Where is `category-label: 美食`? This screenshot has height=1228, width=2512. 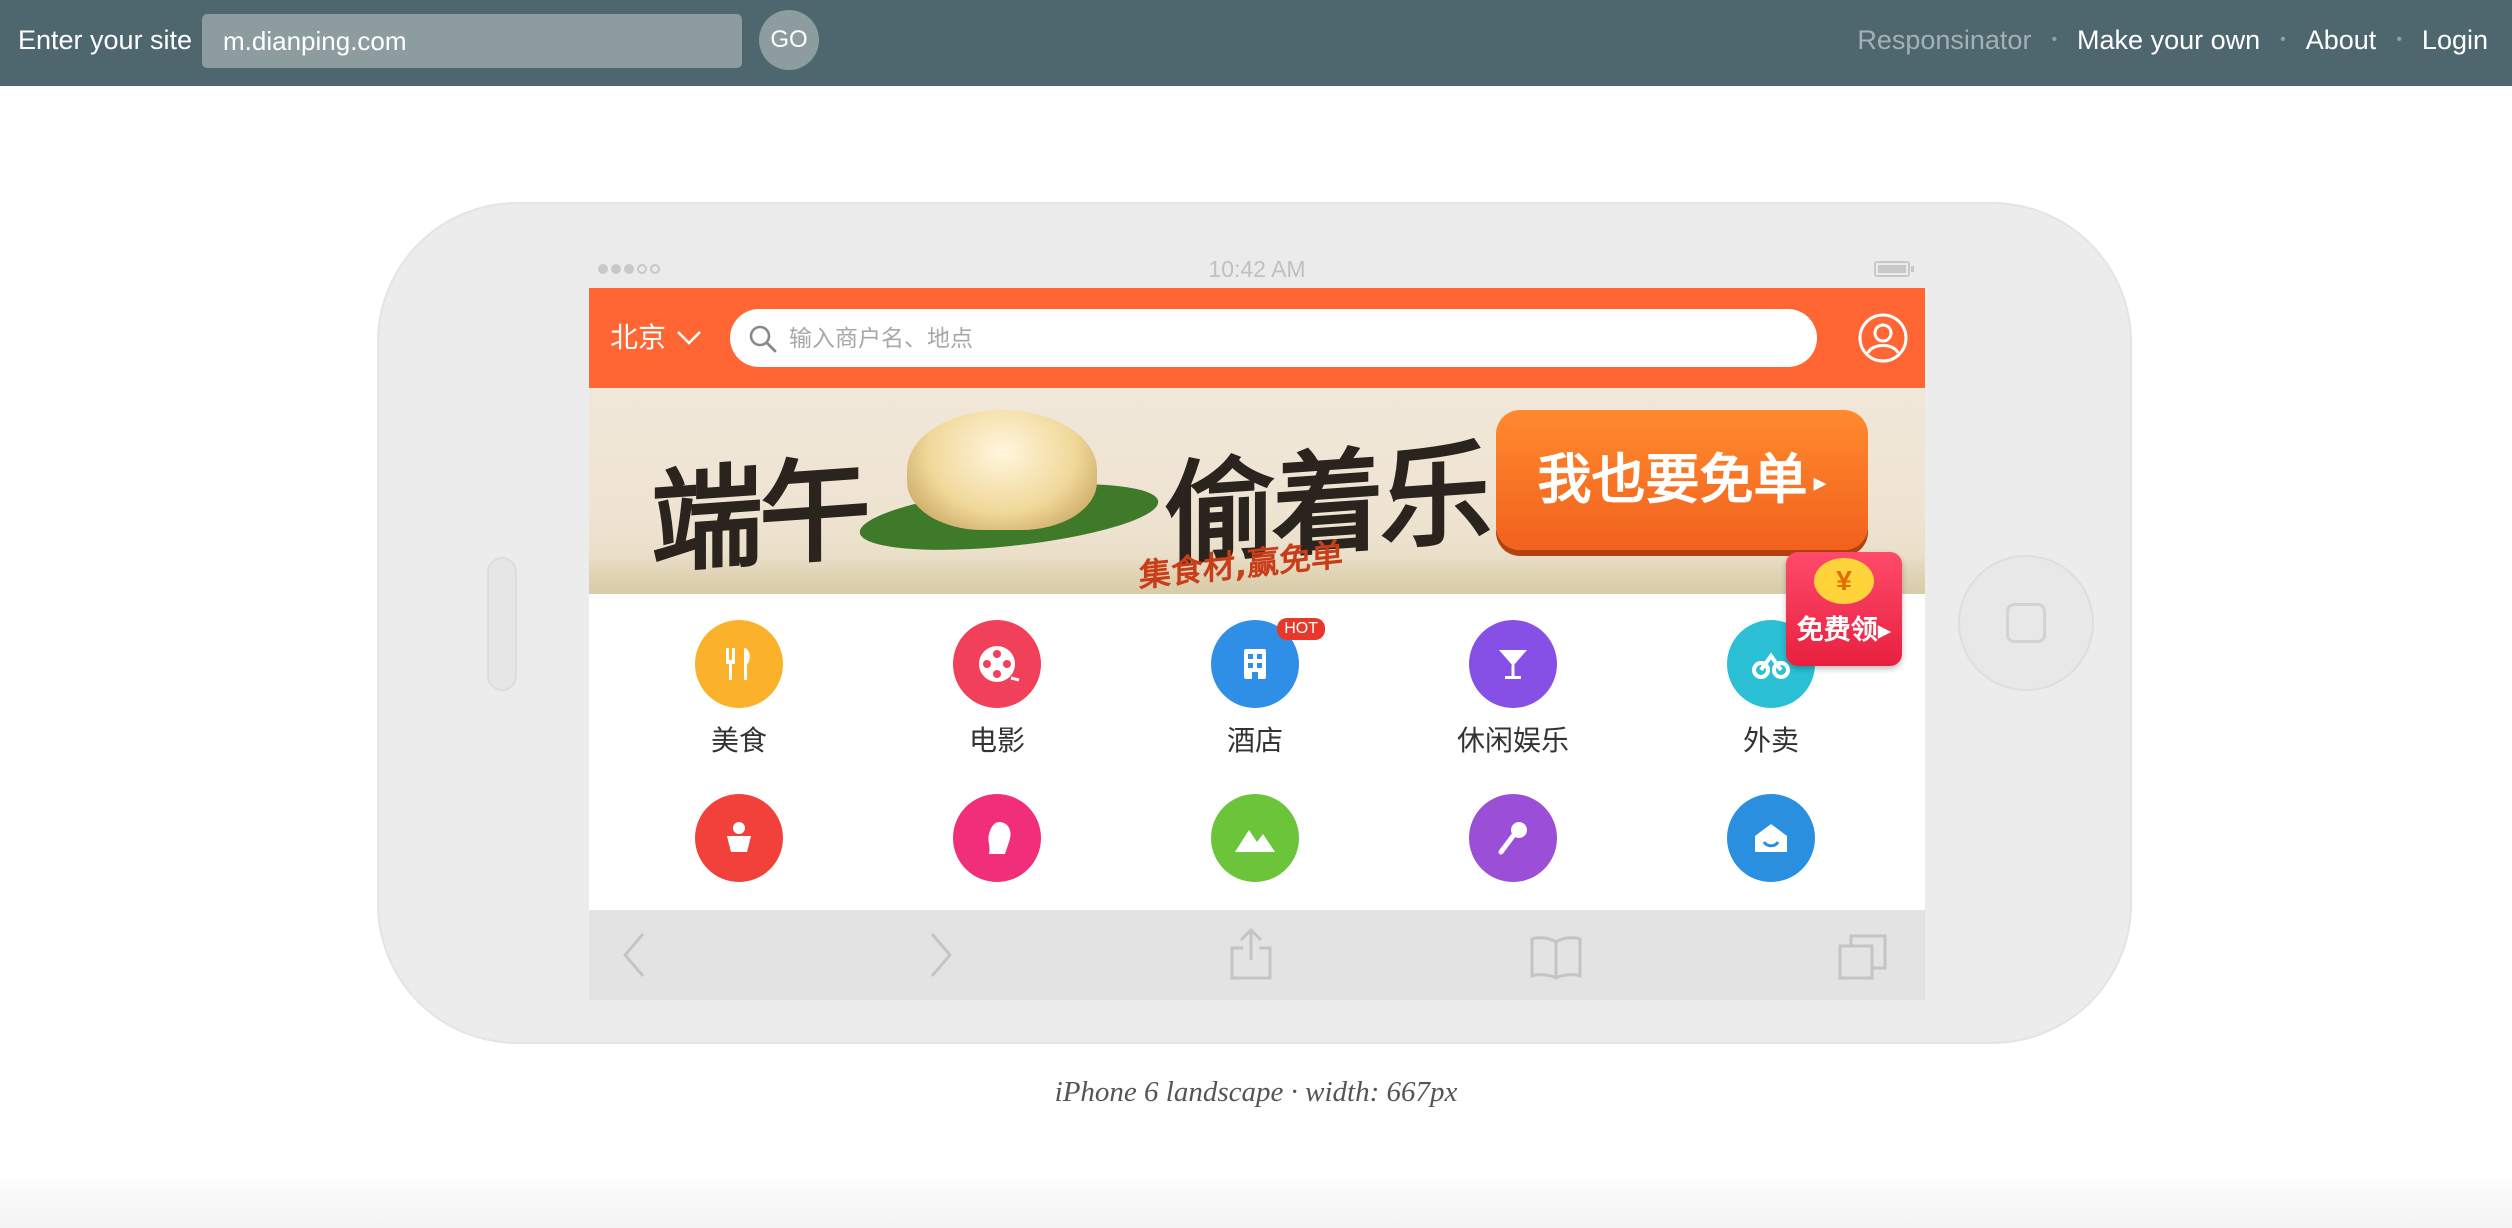 category-label: 美食 is located at coordinates (738, 740).